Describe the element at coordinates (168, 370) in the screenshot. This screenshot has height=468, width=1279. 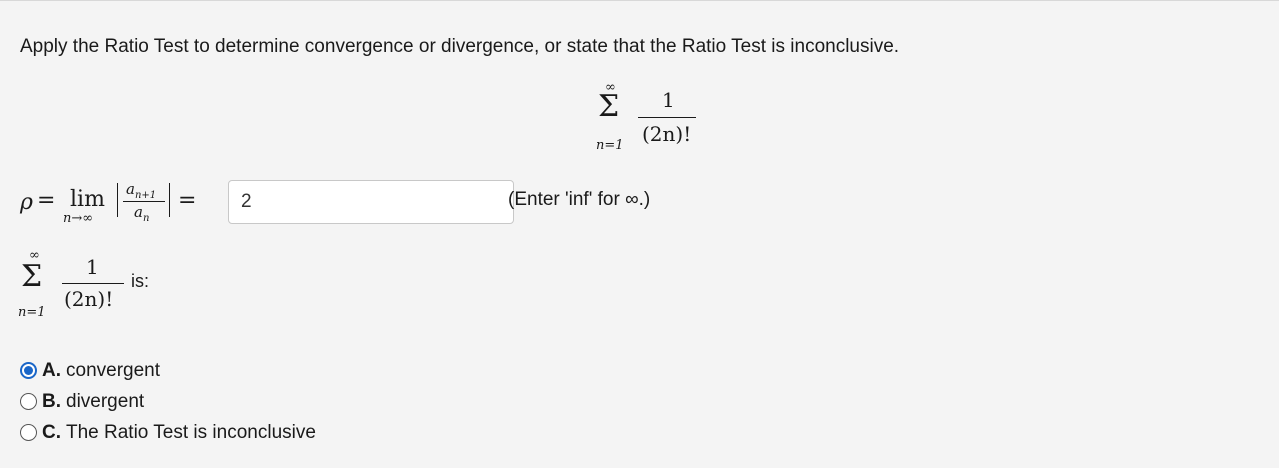
I see `option-a: A. convergent` at that location.